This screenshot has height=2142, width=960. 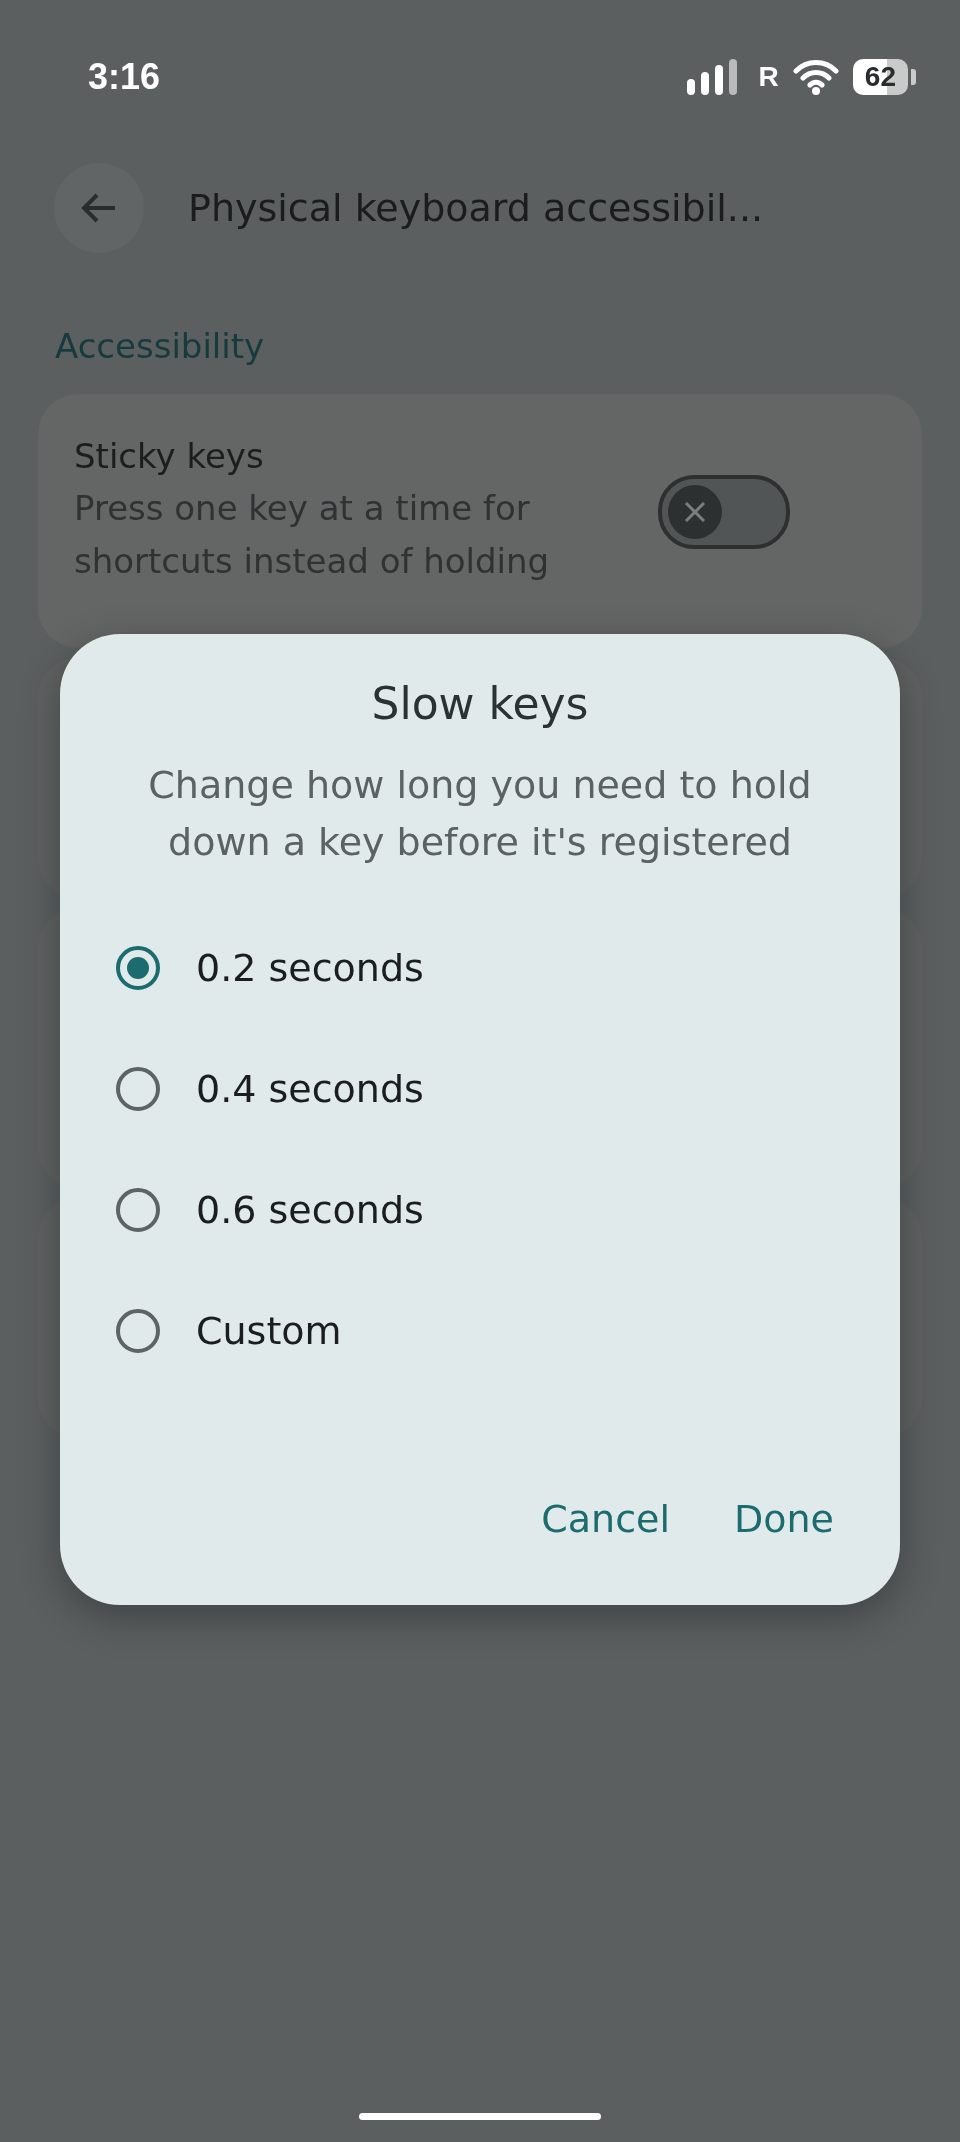 I want to click on status-time: 3:16, so click(x=124, y=77).